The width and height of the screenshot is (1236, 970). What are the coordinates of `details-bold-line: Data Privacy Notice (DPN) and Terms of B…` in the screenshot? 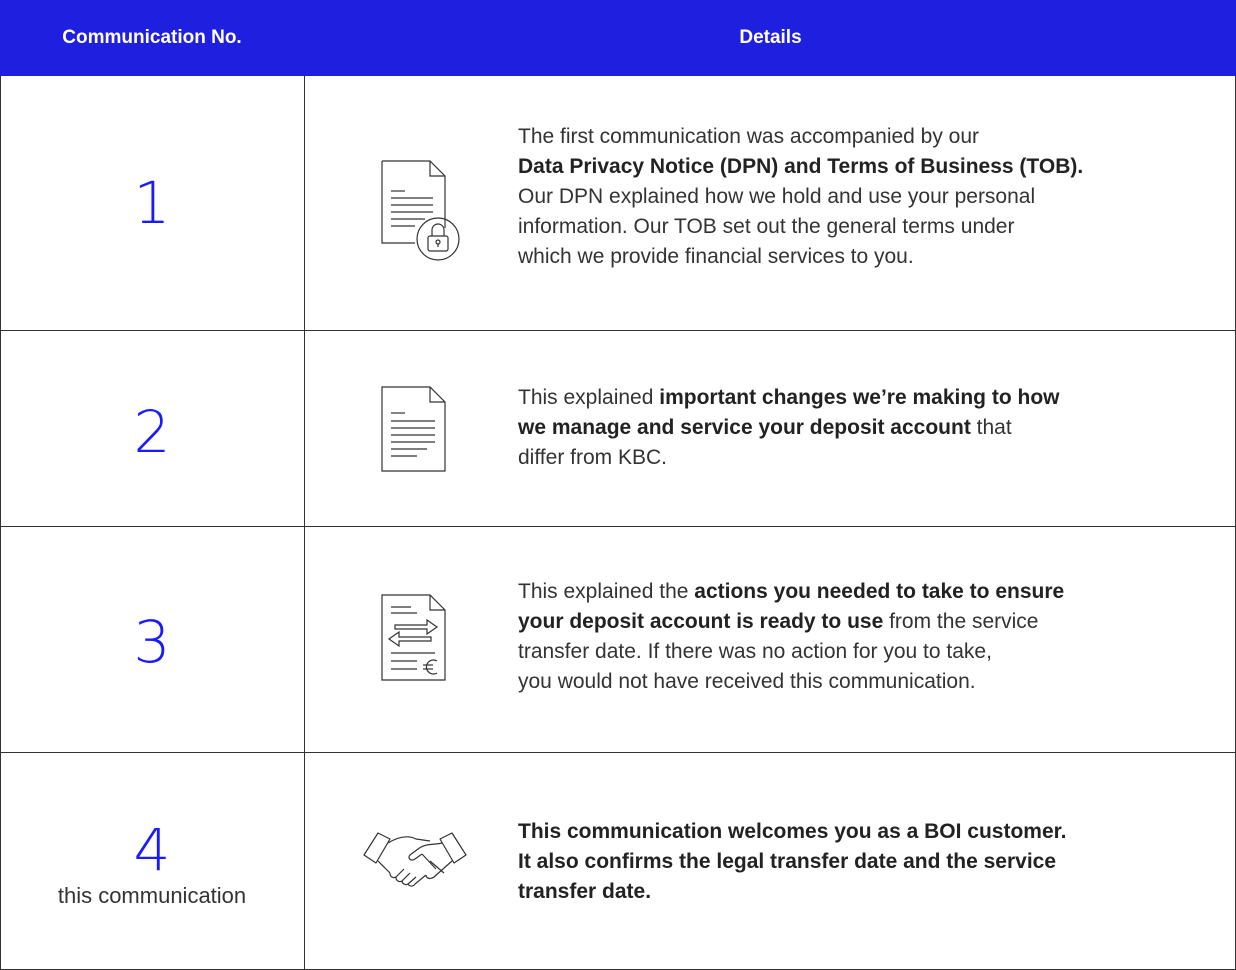 It's located at (868, 167).